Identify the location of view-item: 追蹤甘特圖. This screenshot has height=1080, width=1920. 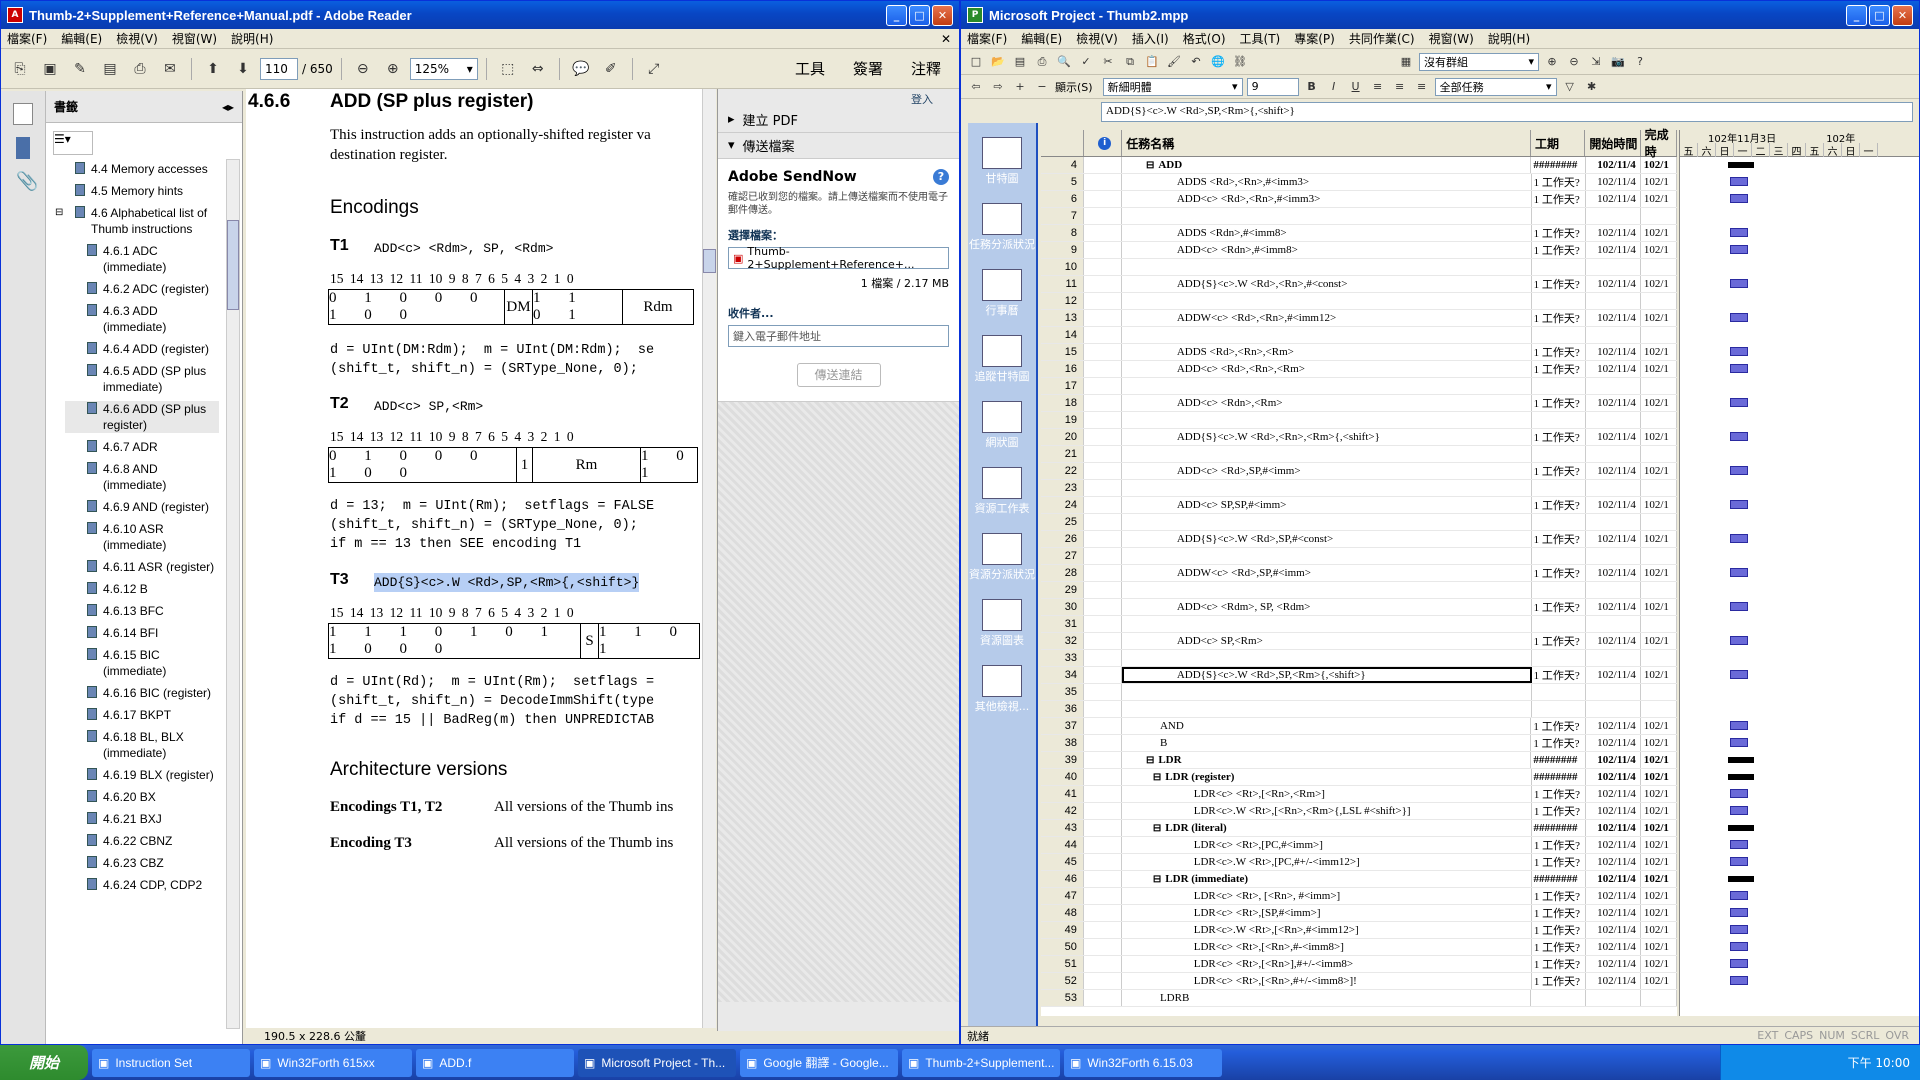
(1002, 359).